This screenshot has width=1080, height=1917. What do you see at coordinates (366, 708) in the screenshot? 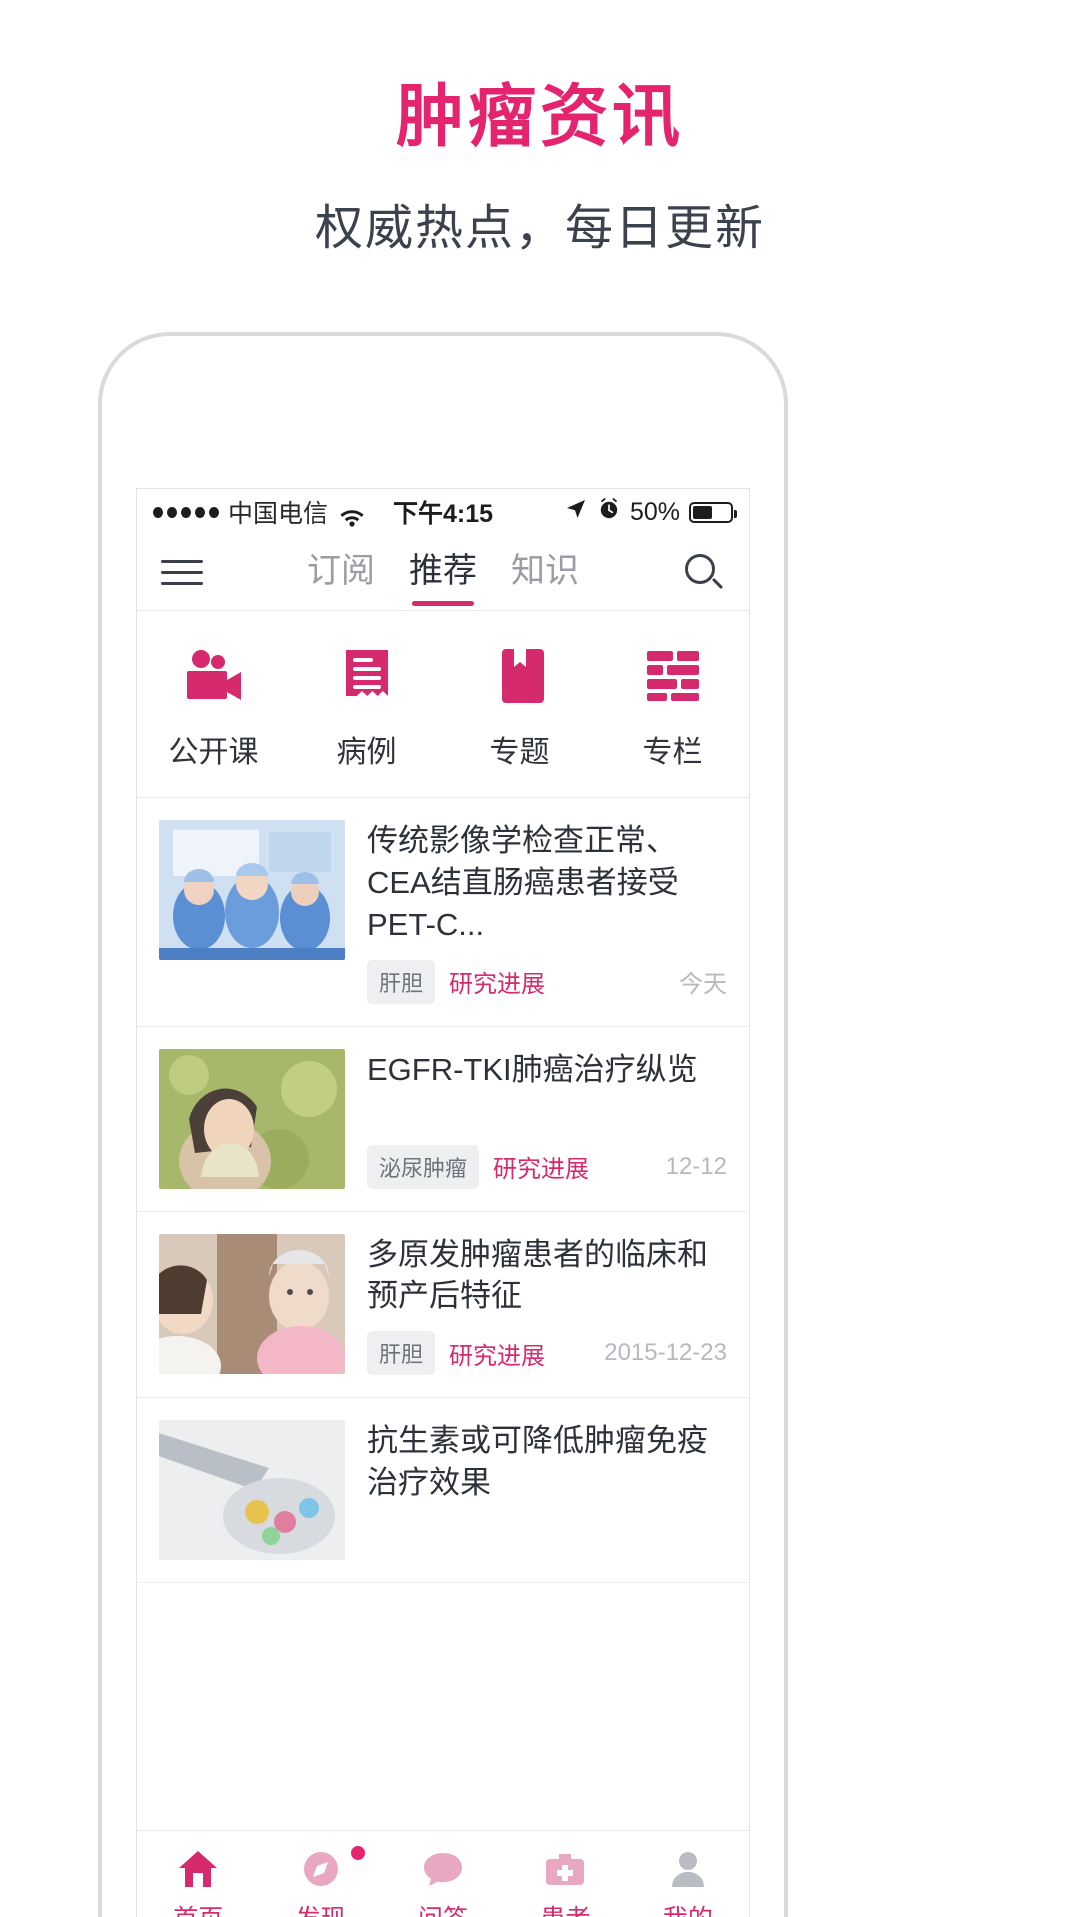
I see `category-case: 病例` at bounding box center [366, 708].